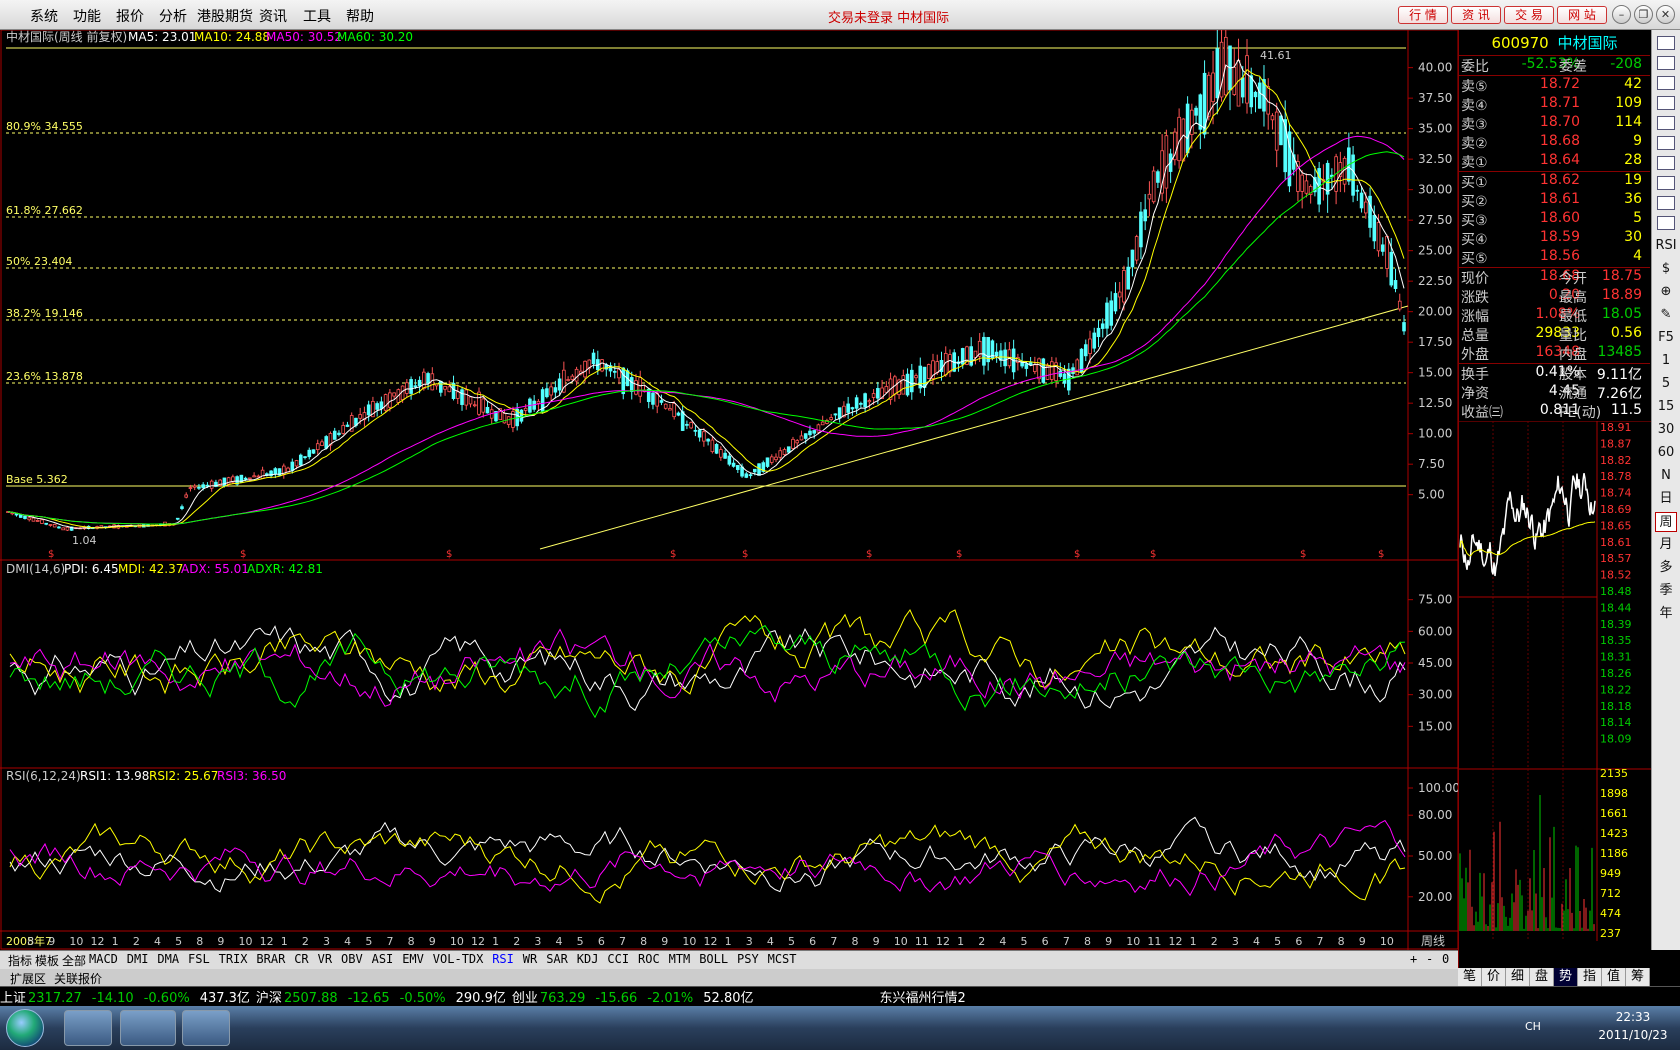 Image resolution: width=1680 pixels, height=1050 pixels. Describe the element at coordinates (1666, 223) in the screenshot. I see `search-icon` at that location.